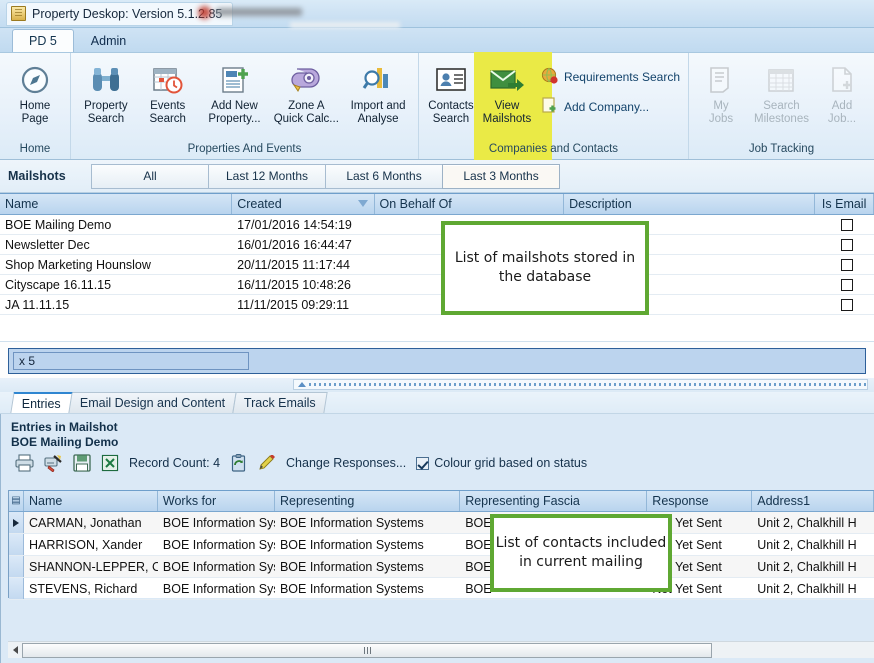 This screenshot has width=874, height=663. Describe the element at coordinates (554, 501) in the screenshot. I see `column-header-representing-fascia: Representing Fascia` at that location.